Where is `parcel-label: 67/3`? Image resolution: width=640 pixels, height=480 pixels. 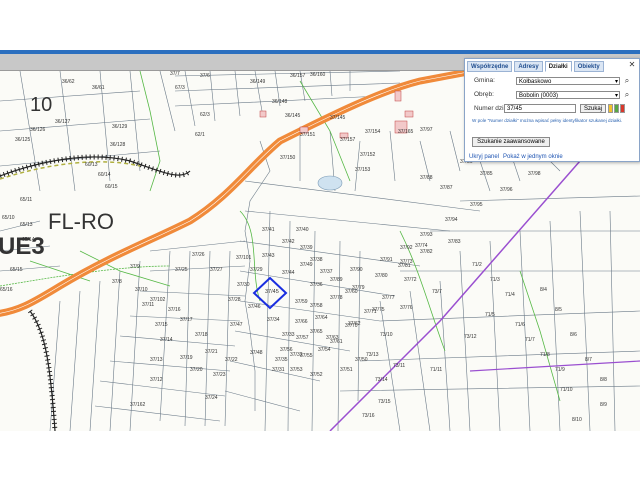 parcel-label: 67/3 is located at coordinates (180, 88).